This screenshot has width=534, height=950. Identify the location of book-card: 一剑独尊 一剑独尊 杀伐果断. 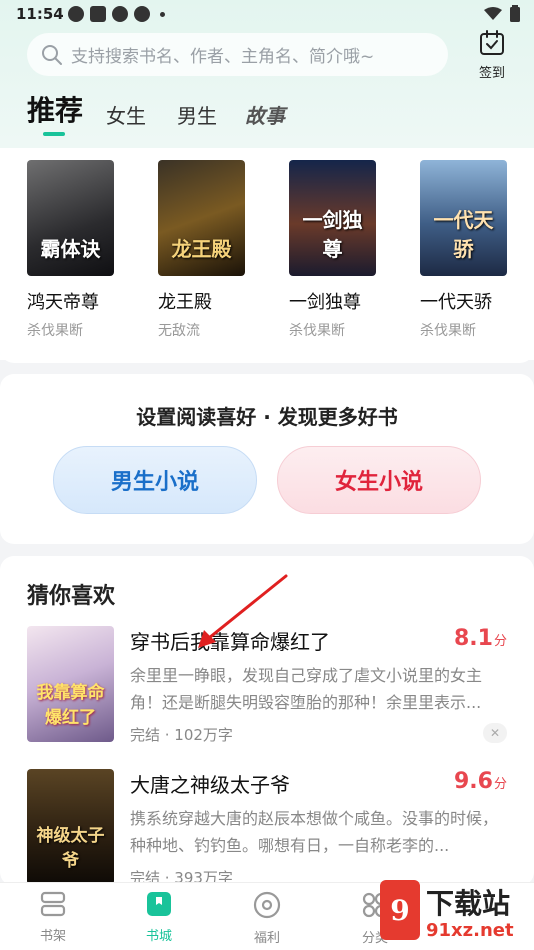
(334, 250).